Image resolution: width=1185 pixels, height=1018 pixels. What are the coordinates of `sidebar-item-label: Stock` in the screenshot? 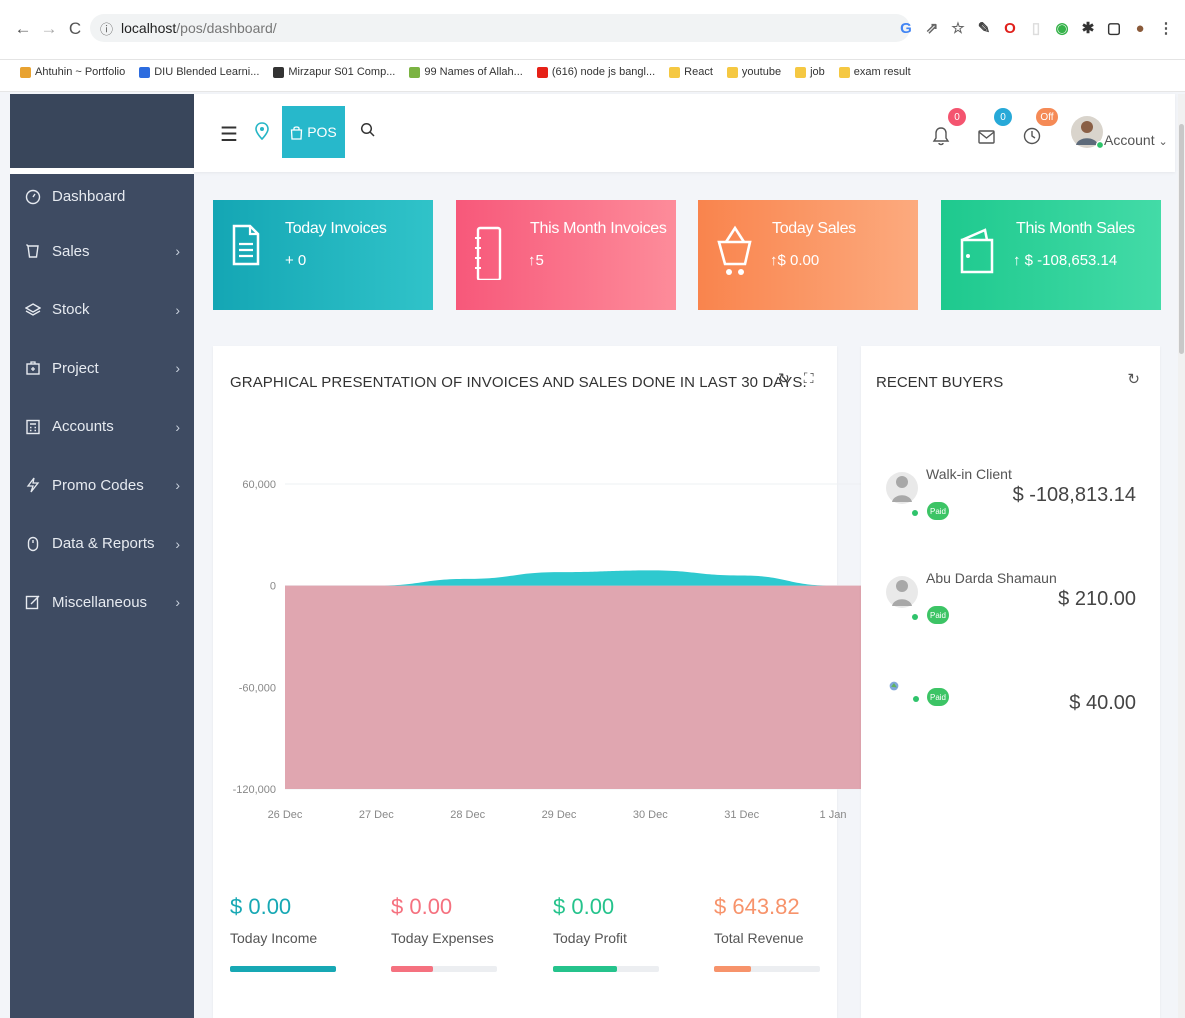 It's located at (71, 310).